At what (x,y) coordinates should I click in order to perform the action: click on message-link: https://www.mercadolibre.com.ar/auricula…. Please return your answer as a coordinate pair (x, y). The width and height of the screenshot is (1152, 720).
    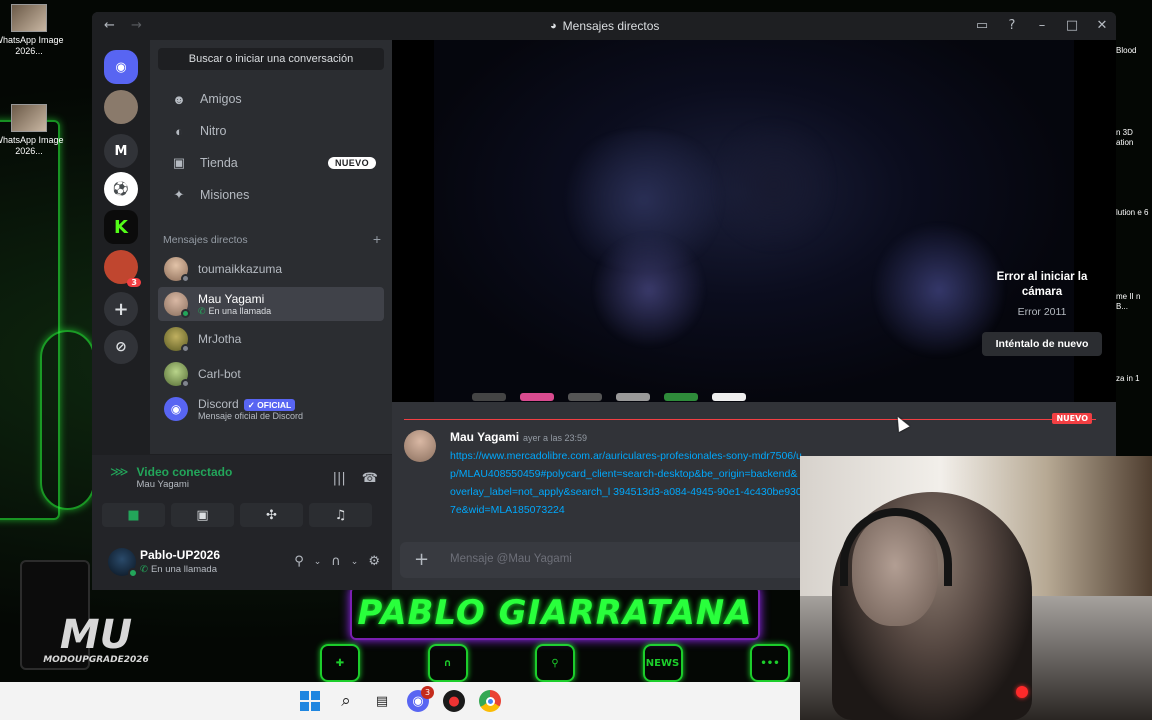
    Looking at the image, I should click on (626, 483).